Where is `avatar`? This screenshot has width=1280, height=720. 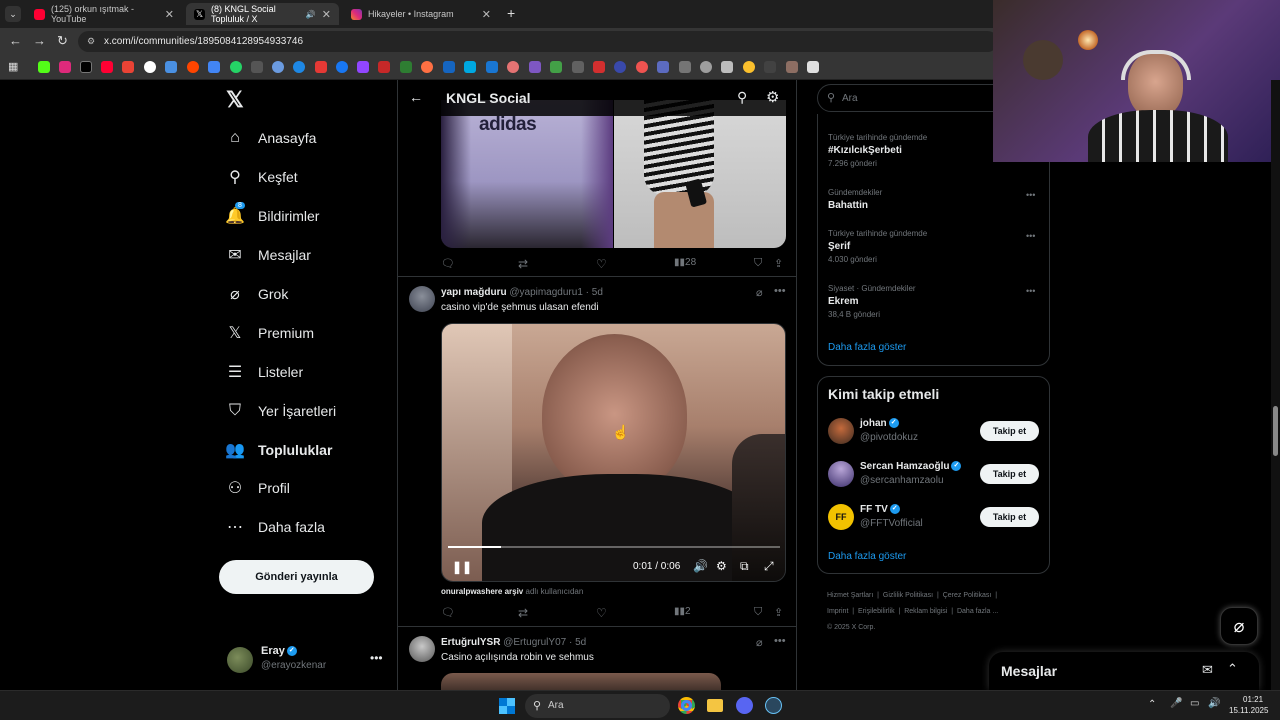 avatar is located at coordinates (422, 299).